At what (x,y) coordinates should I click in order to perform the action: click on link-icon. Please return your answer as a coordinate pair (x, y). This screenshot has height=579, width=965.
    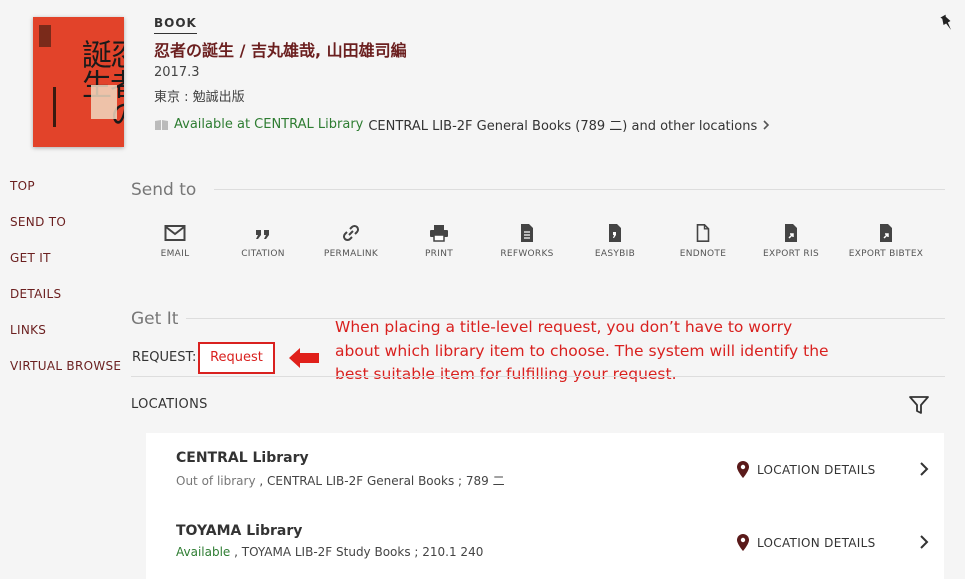
    Looking at the image, I should click on (351, 233).